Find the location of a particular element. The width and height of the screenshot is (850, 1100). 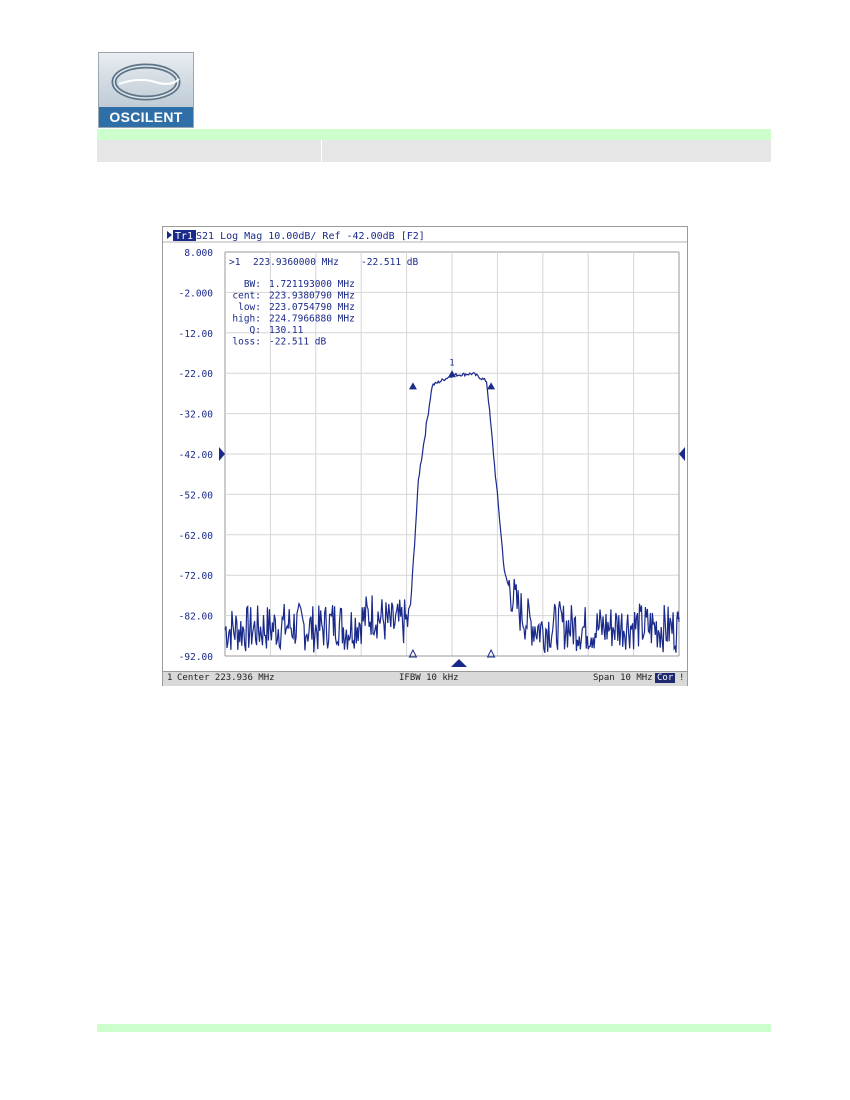

y-tick-label: -12.00 is located at coordinates (196, 334).